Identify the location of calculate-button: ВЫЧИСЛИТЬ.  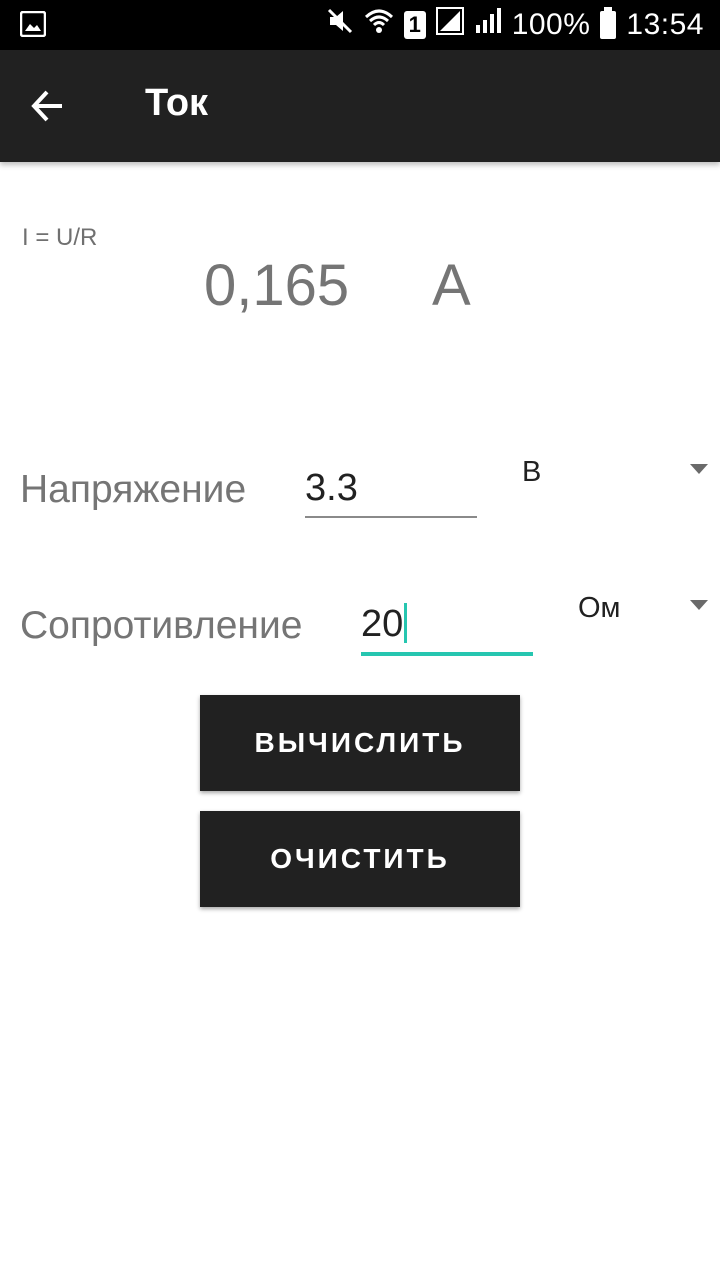
(360, 743).